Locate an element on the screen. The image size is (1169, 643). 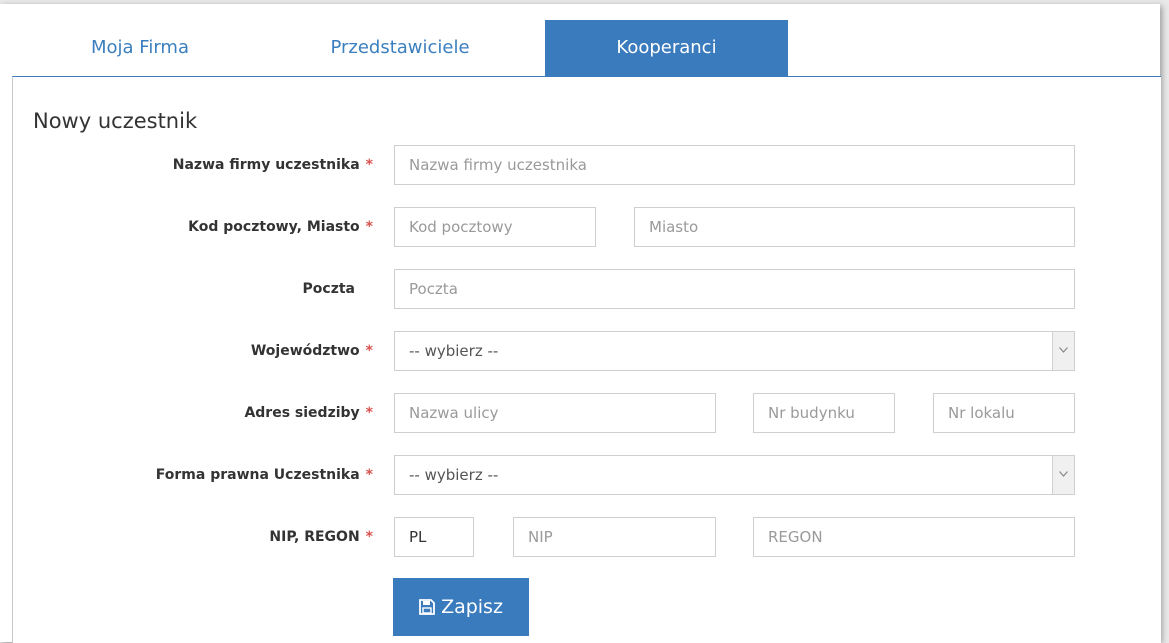
floppy-disk-icon is located at coordinates (427, 607).